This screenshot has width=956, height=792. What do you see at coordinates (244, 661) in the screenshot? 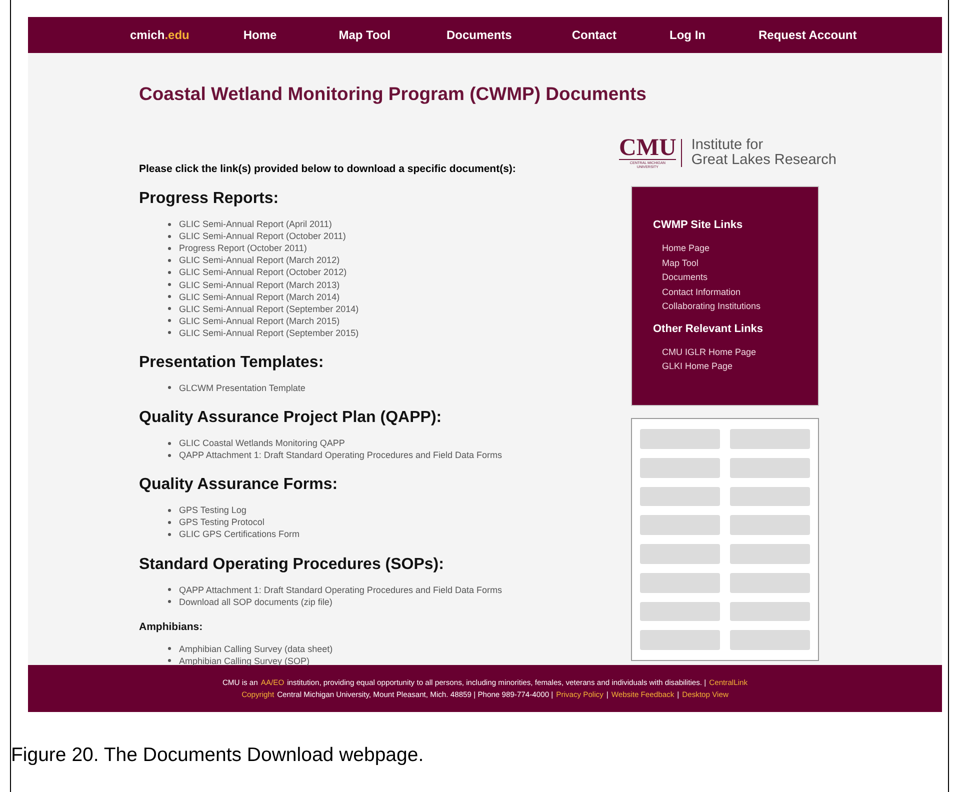
I see `document-link: Amphibian Calling Survey (SOP)` at bounding box center [244, 661].